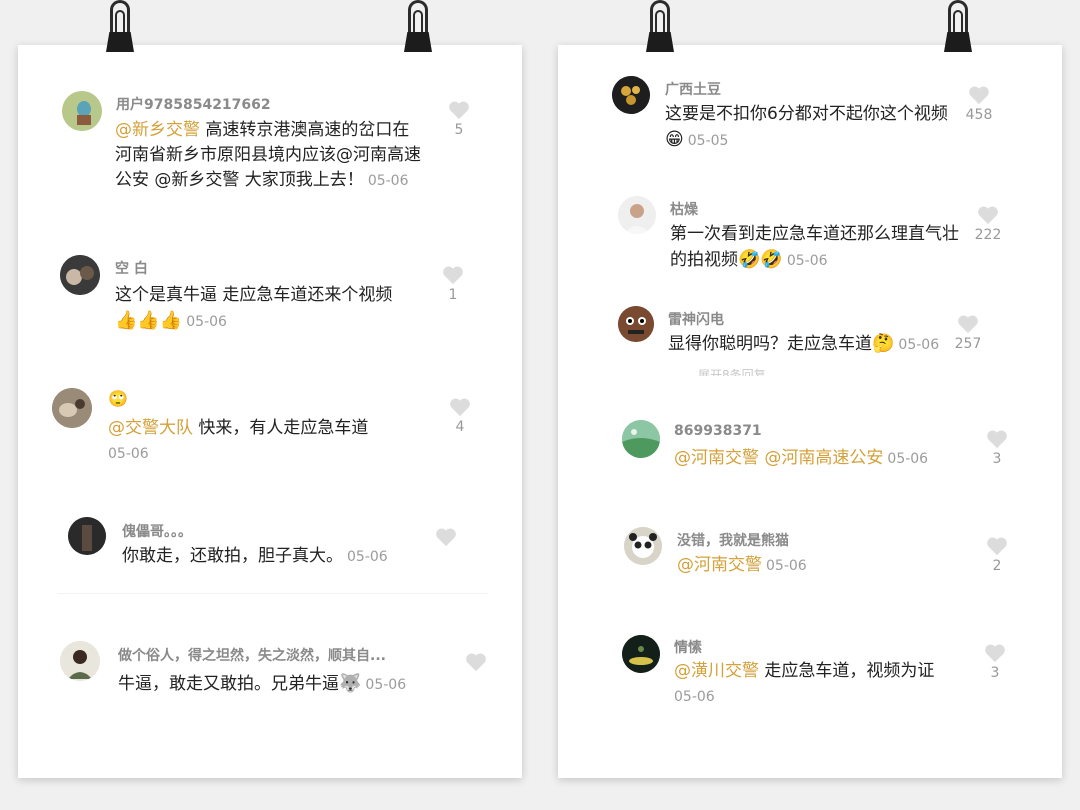  I want to click on like-count: 222, so click(988, 235).